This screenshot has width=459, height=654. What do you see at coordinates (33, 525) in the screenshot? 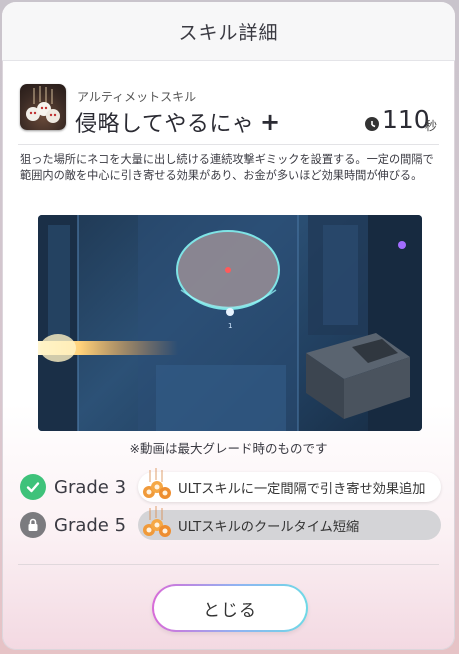
I see `lock-icon` at bounding box center [33, 525].